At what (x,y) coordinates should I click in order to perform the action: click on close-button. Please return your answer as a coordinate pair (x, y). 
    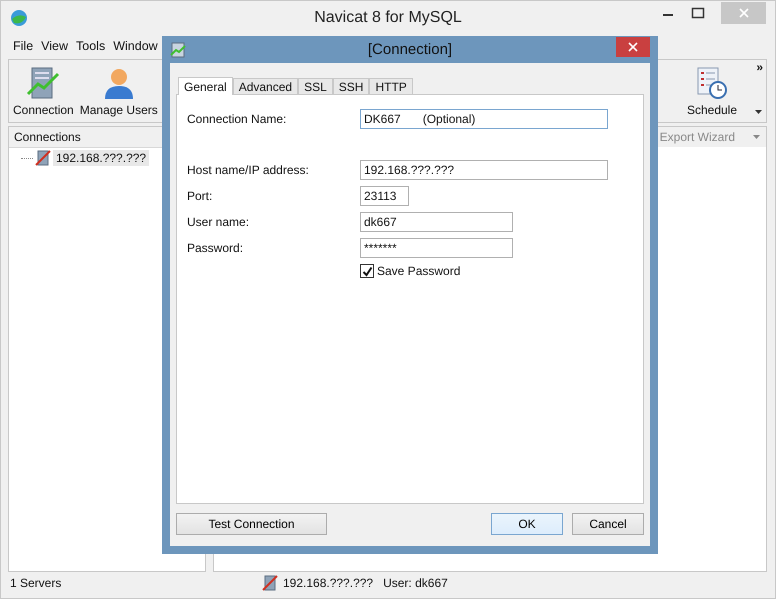
    Looking at the image, I should click on (633, 46).